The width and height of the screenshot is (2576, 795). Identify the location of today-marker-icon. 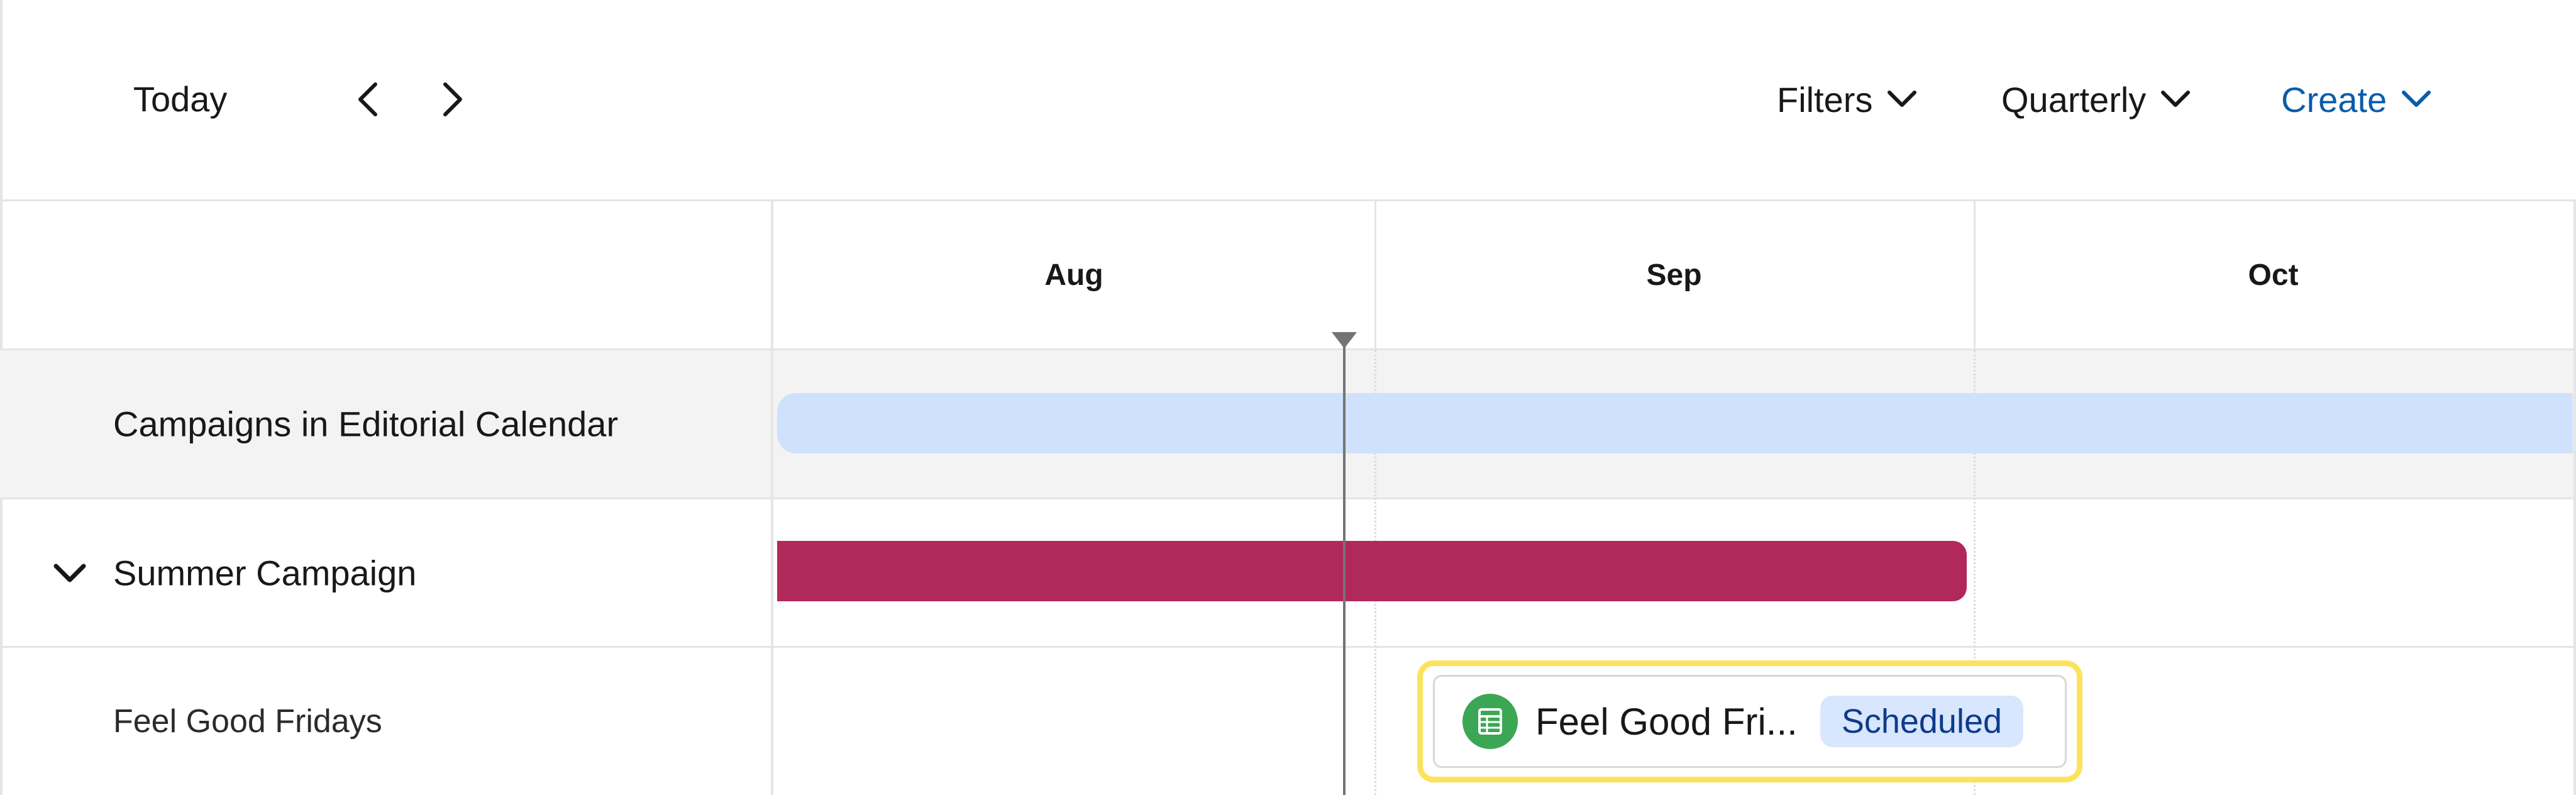
(1344, 340).